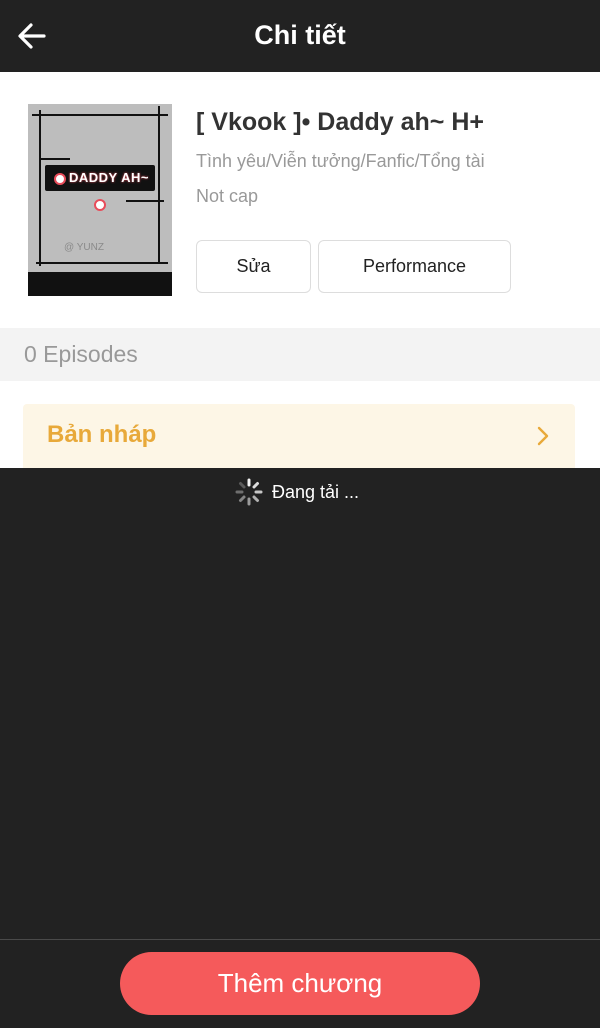  I want to click on cover-signature: @ YUNZ, so click(84, 247).